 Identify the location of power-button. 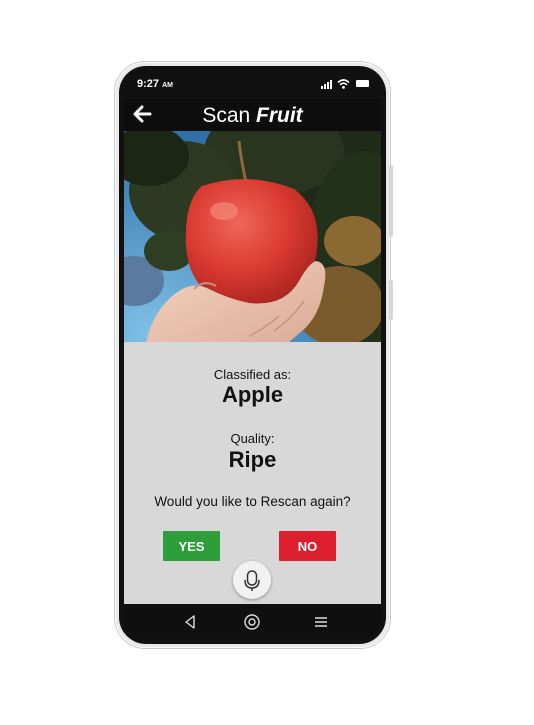
(391, 300).